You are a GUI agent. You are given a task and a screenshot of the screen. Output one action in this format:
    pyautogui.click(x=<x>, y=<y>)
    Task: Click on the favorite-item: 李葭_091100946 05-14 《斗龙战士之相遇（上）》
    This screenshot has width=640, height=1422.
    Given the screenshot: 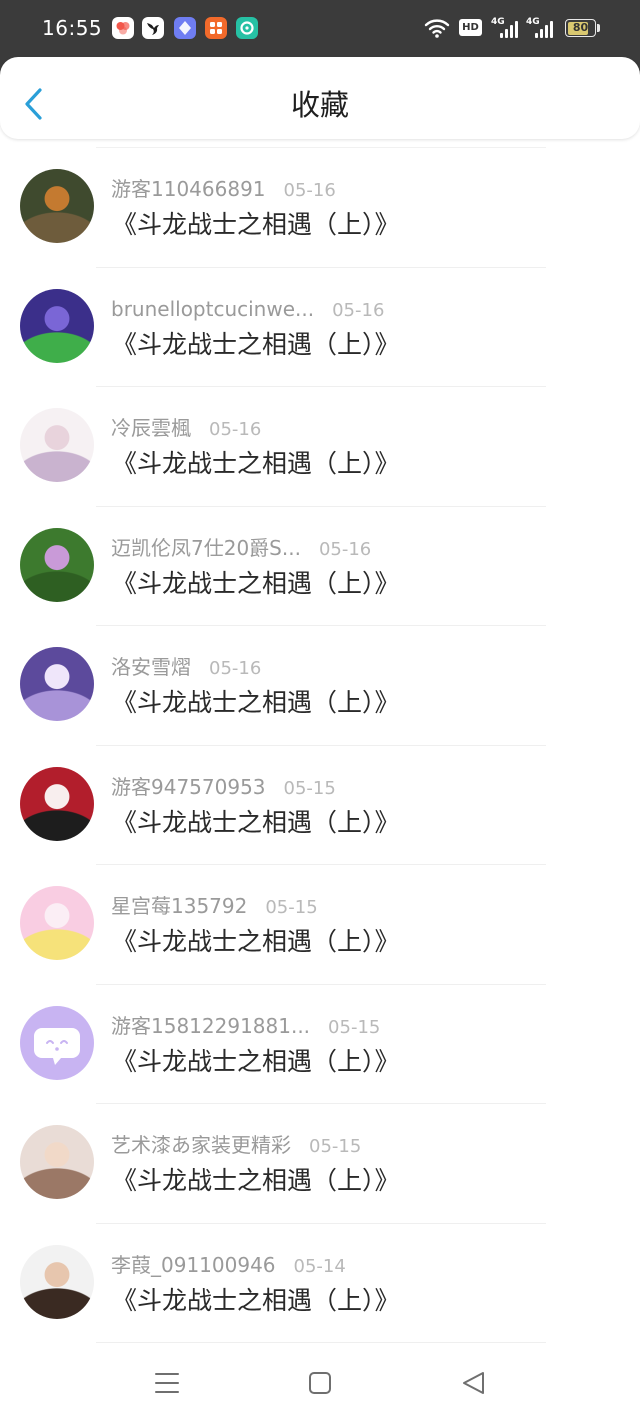 What is the action you would take?
    pyautogui.click(x=320, y=1284)
    